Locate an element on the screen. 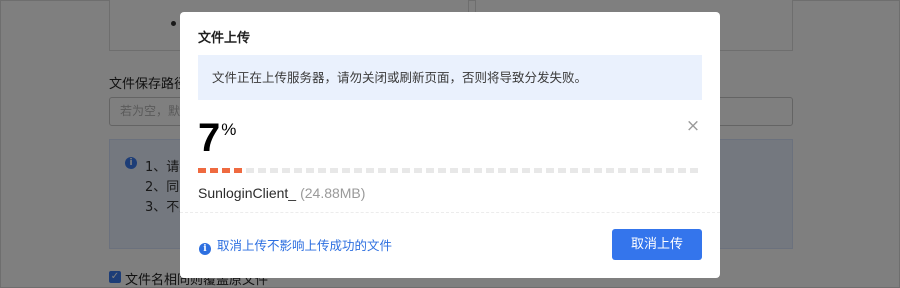  progress-percent: 7% is located at coordinates (217, 138).